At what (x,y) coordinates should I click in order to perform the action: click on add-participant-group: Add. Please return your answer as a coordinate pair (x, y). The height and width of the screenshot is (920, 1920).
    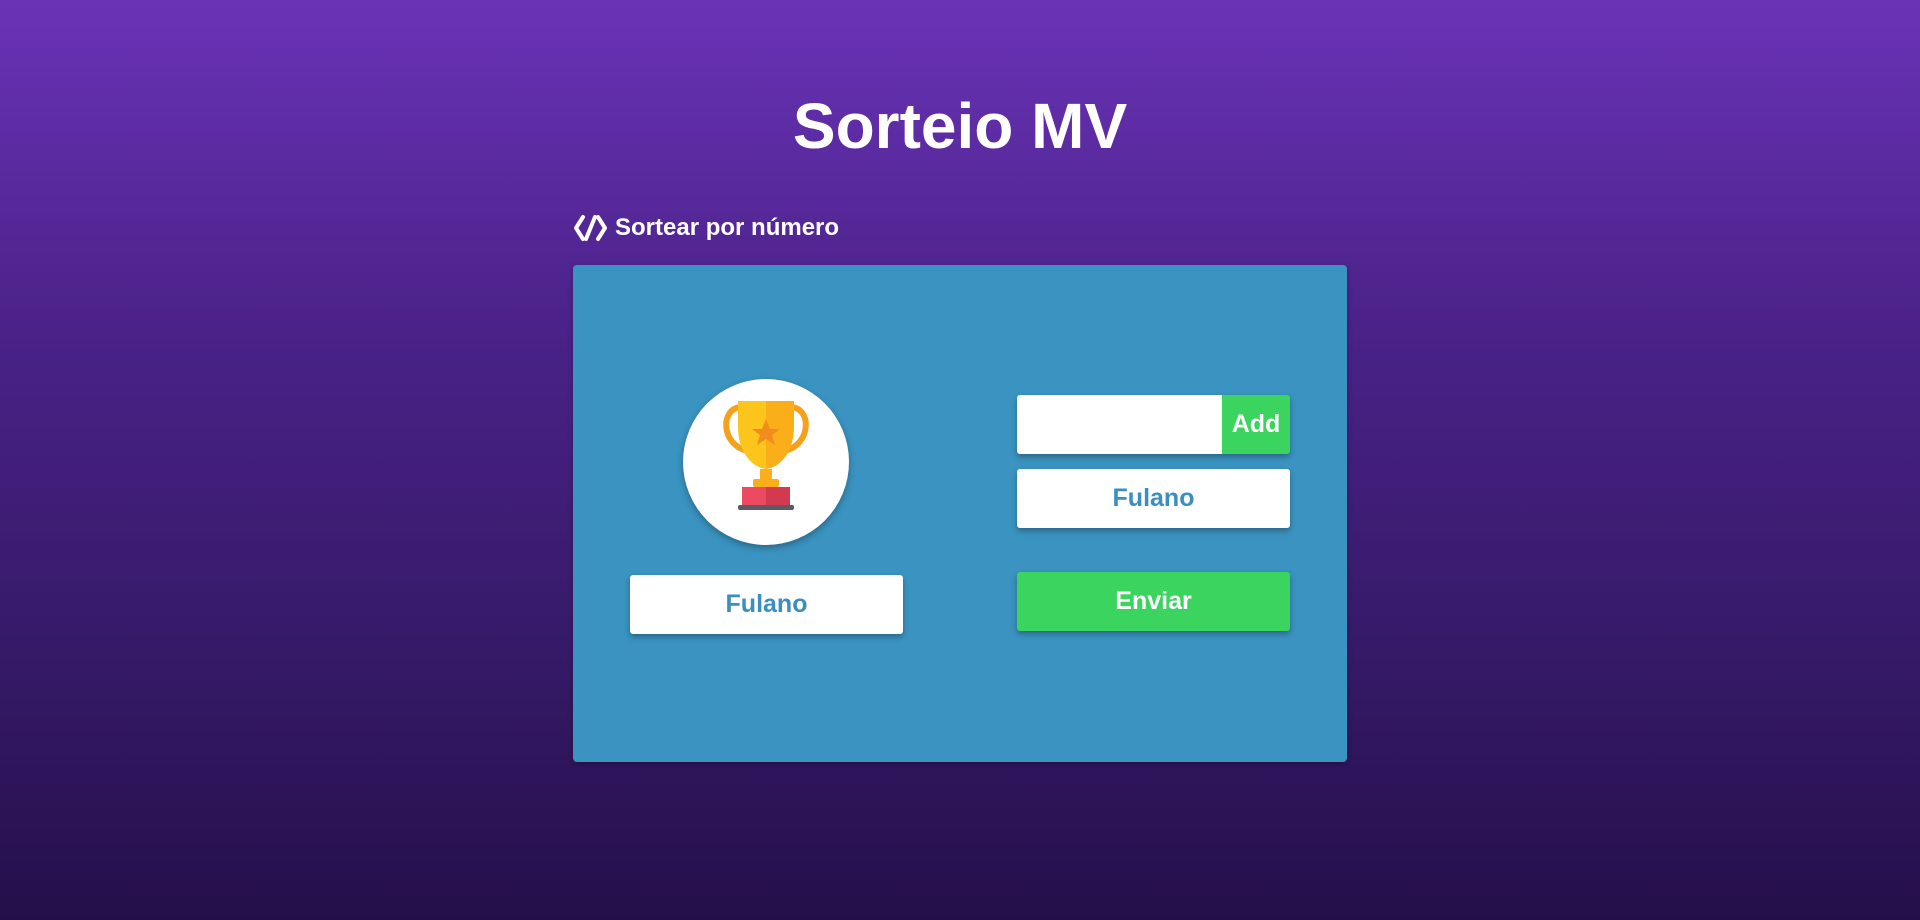
    Looking at the image, I should click on (1153, 424).